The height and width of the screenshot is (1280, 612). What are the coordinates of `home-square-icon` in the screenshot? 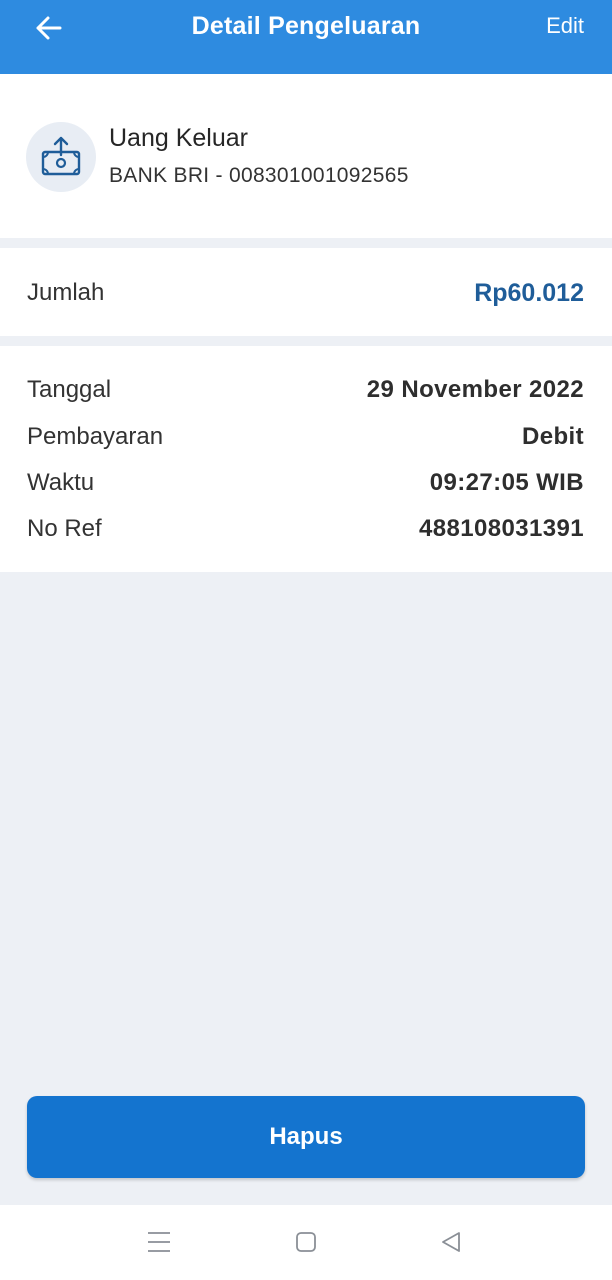 It's located at (306, 1242).